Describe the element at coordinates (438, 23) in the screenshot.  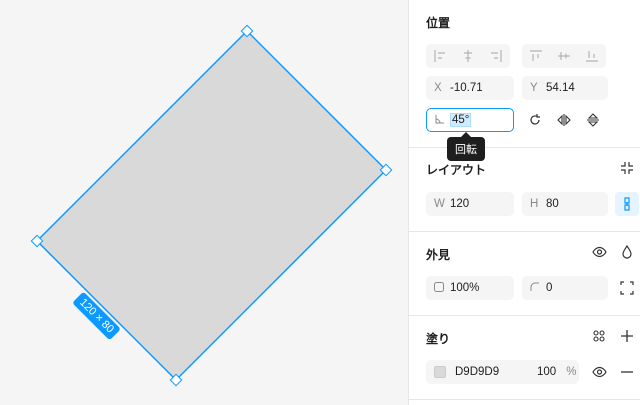
I see `position-title: 位置` at that location.